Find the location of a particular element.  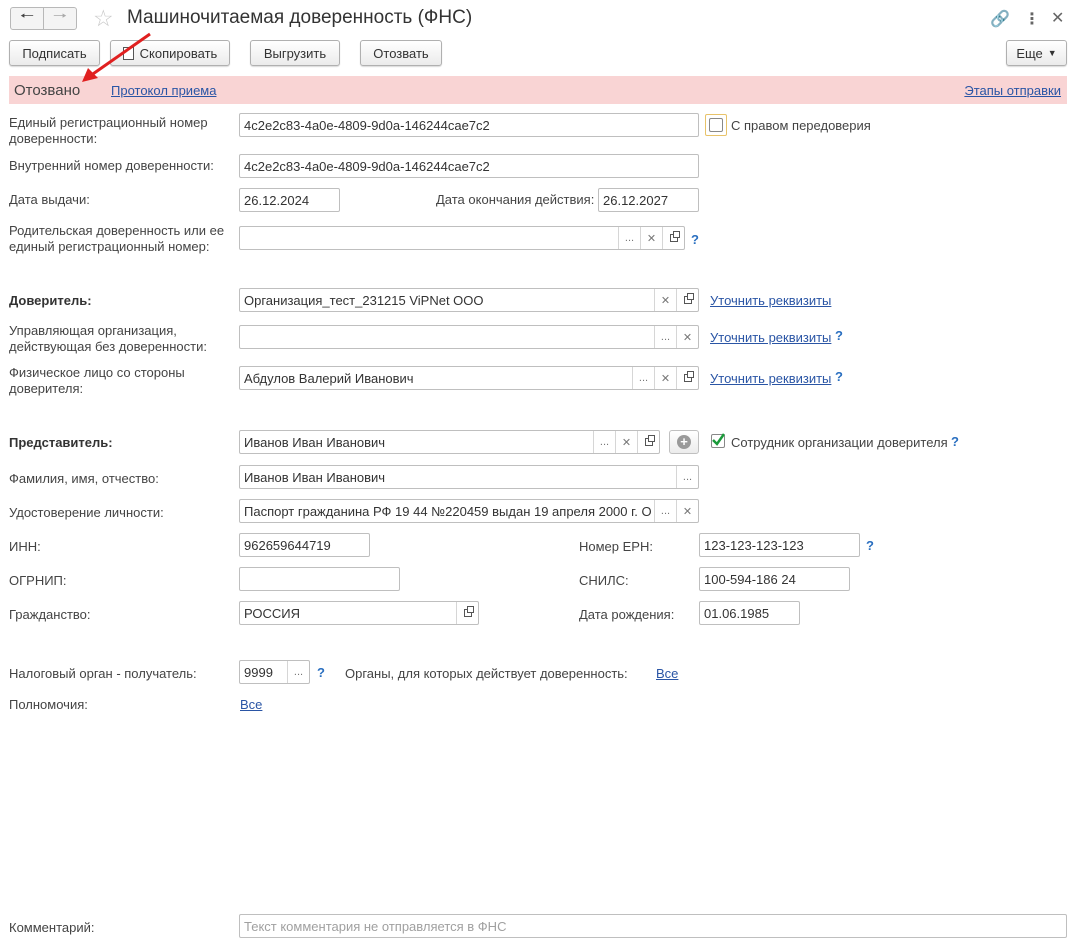

issue-date-field: 26.12.2024 is located at coordinates (289, 200).